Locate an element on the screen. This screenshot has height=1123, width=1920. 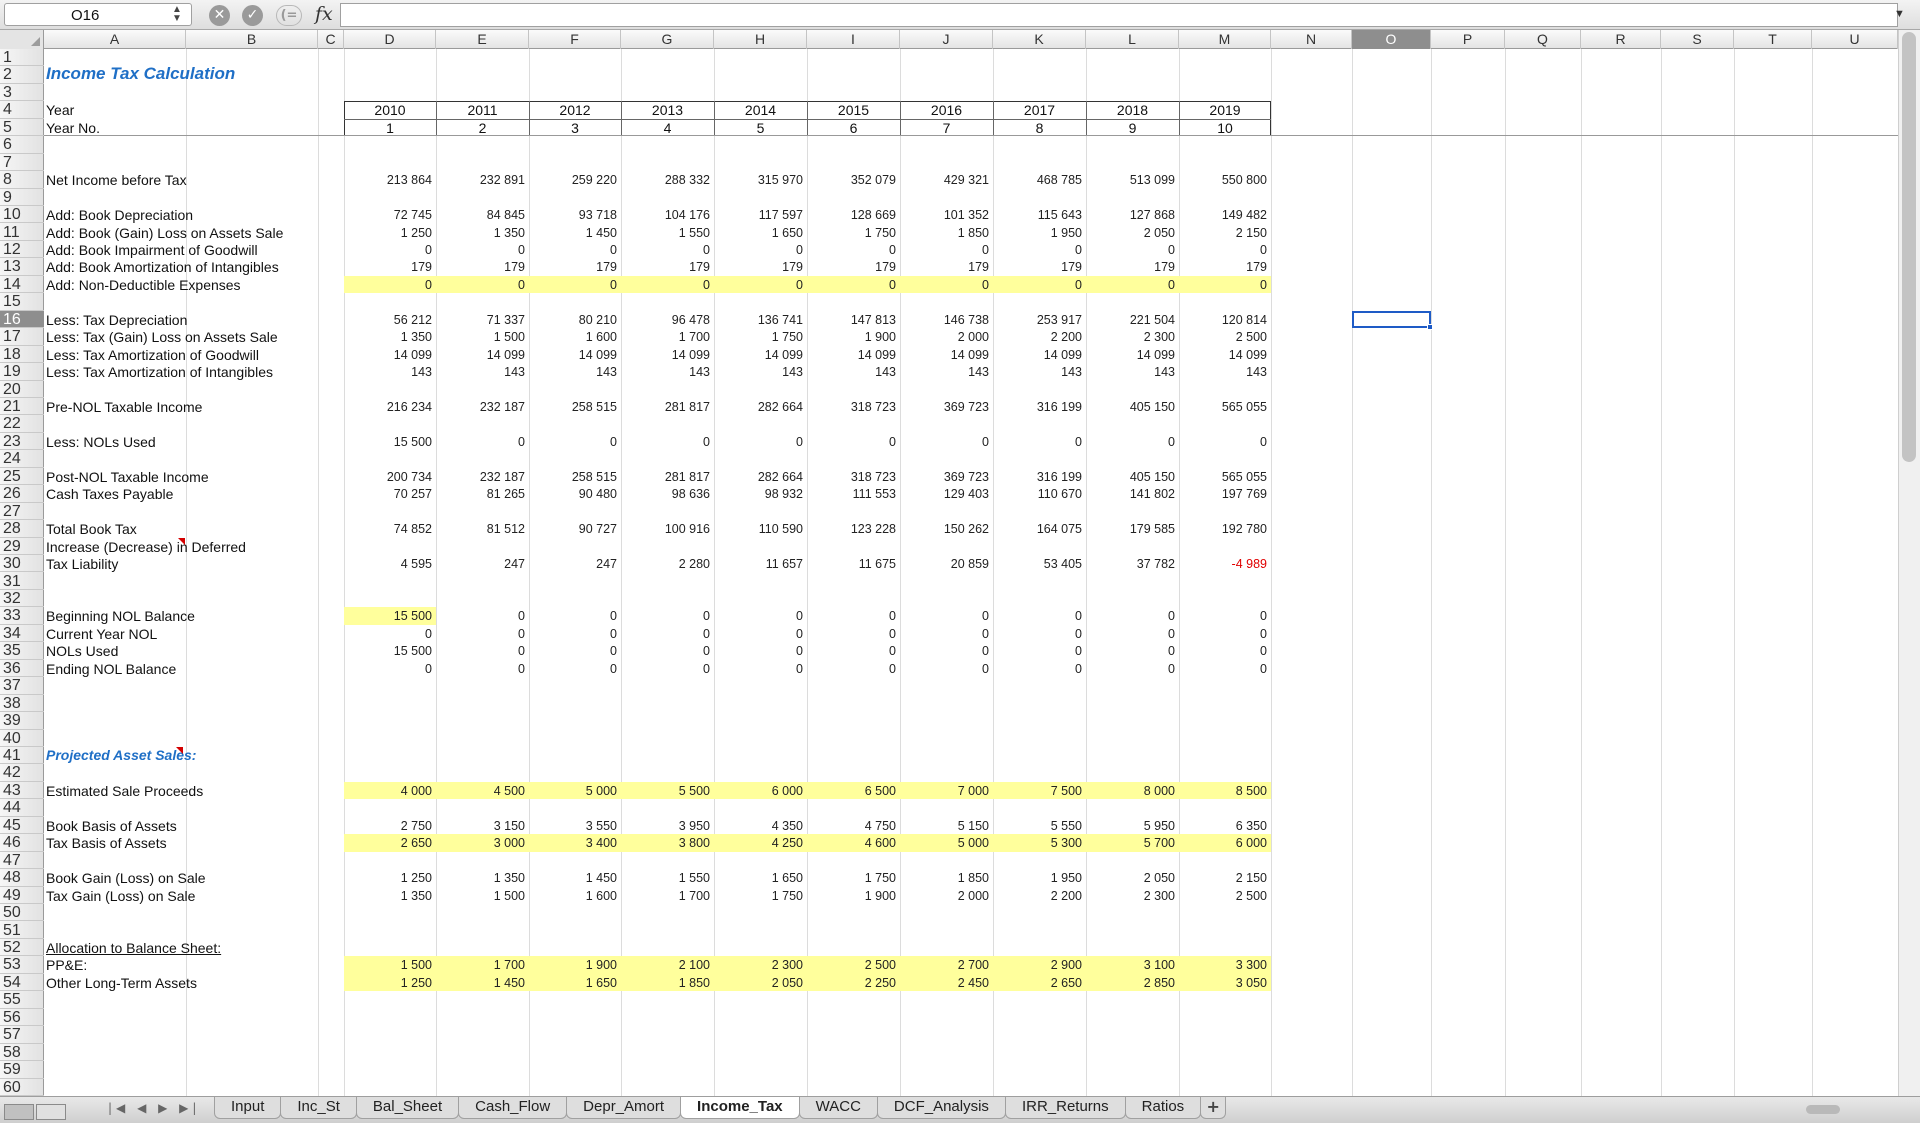
year-no-cell: 8 is located at coordinates (1039, 128).